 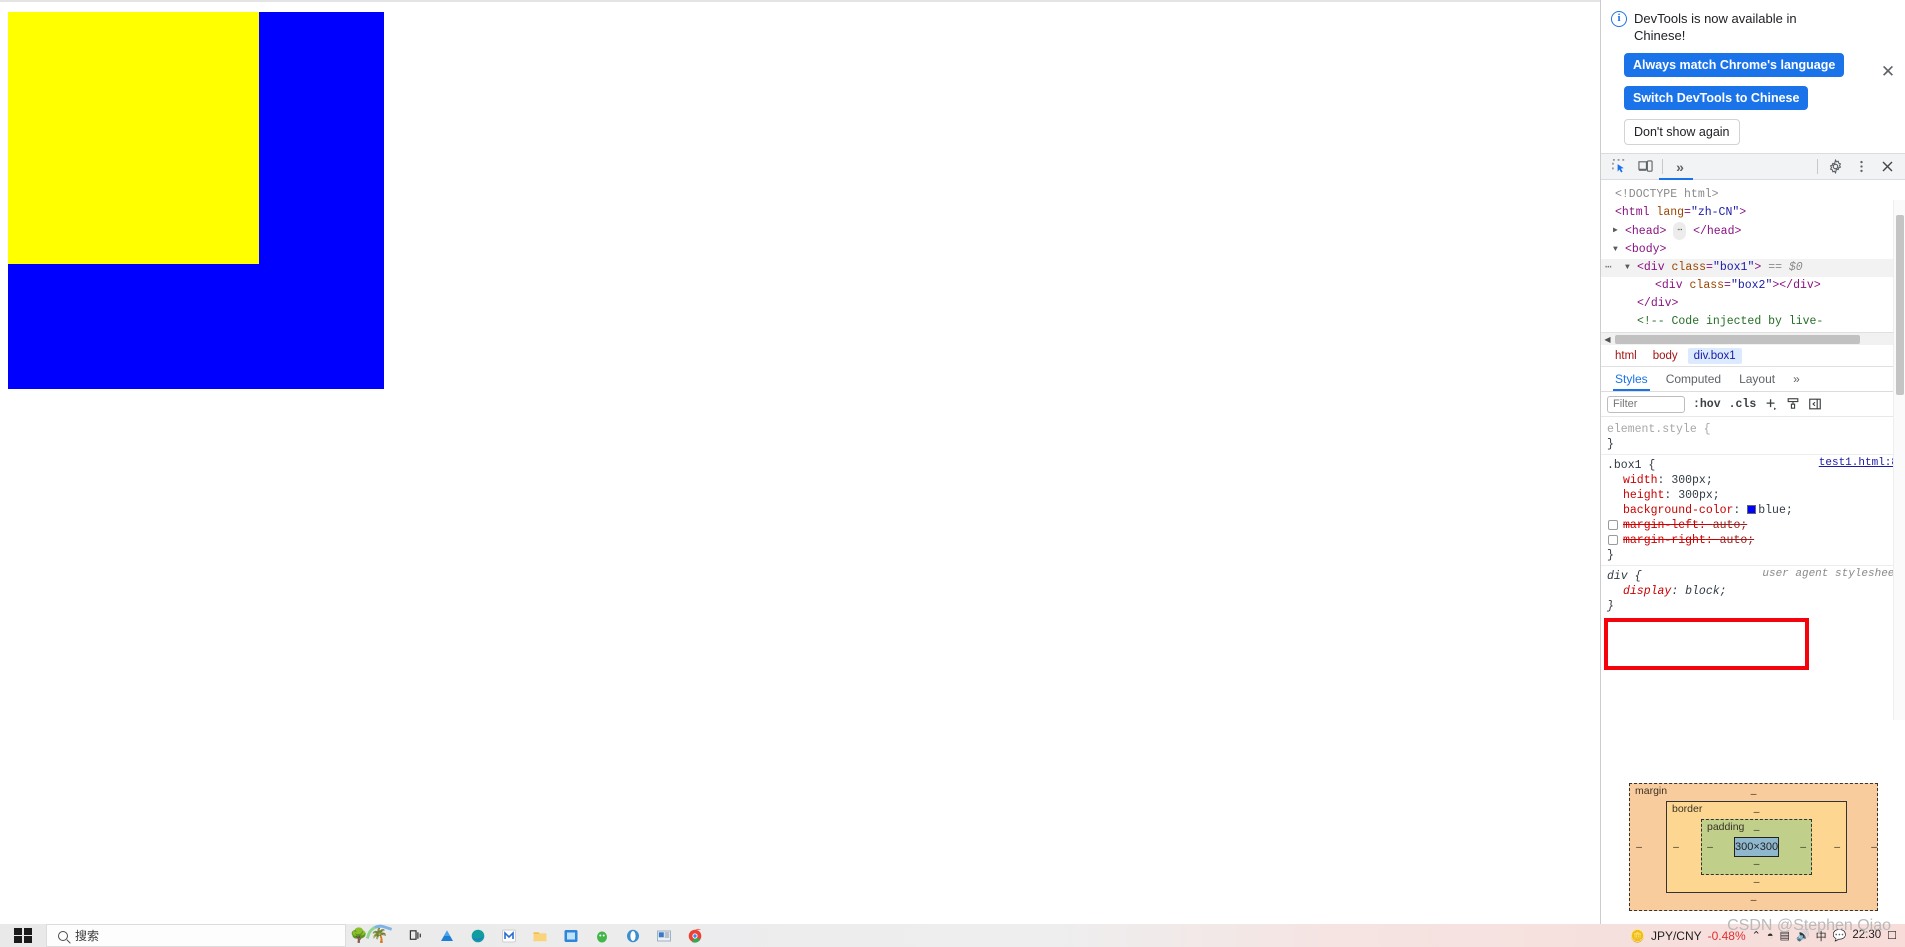 What do you see at coordinates (571, 935) in the screenshot?
I see `photos-app-icon` at bounding box center [571, 935].